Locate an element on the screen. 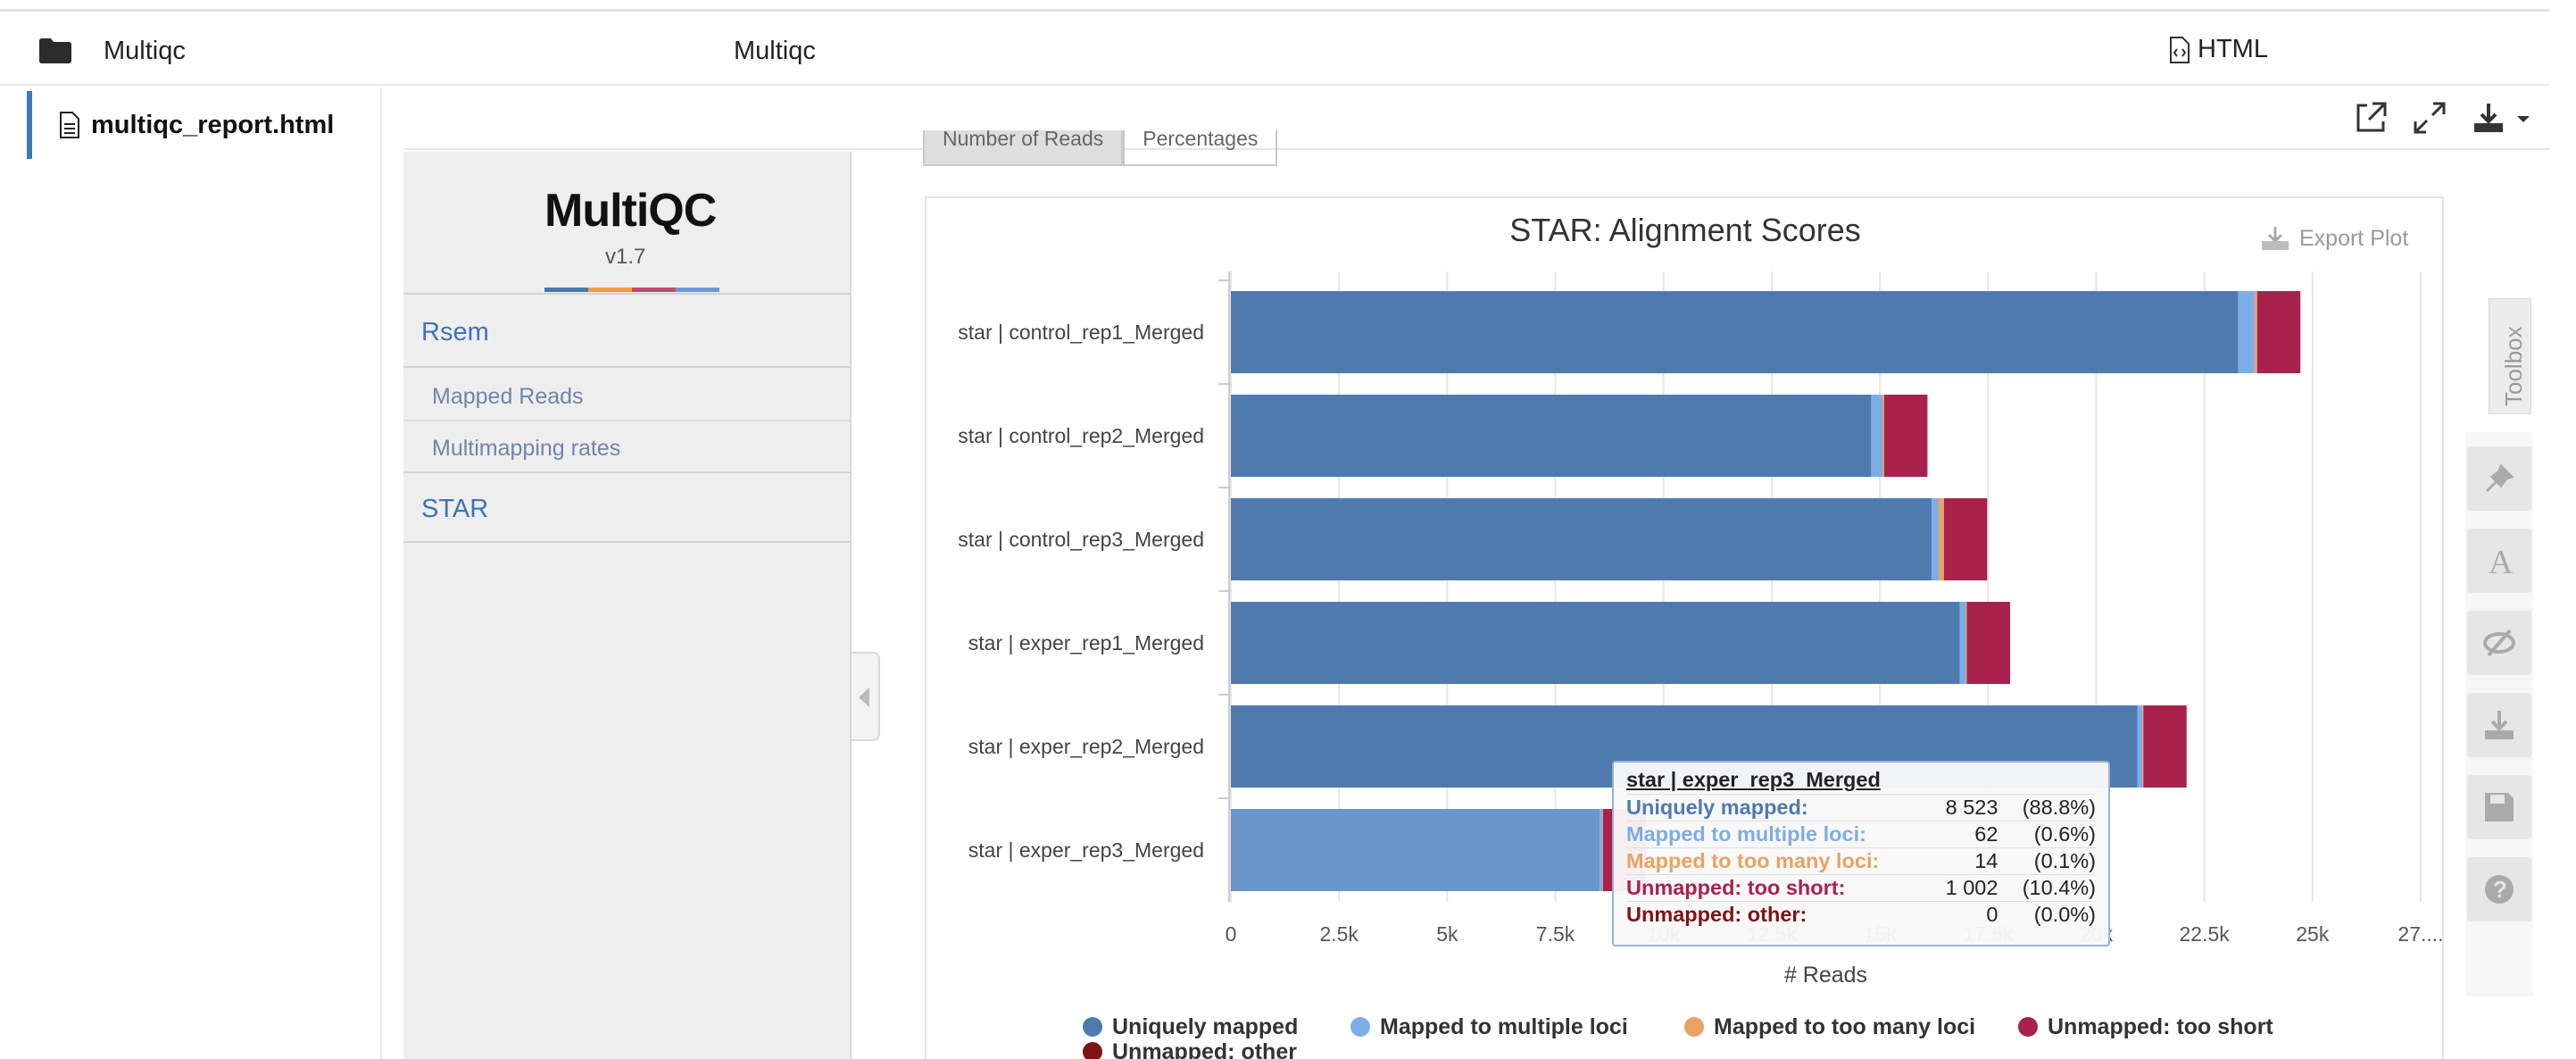  legend-item-label: Unmapped: too short is located at coordinates (2161, 1026).